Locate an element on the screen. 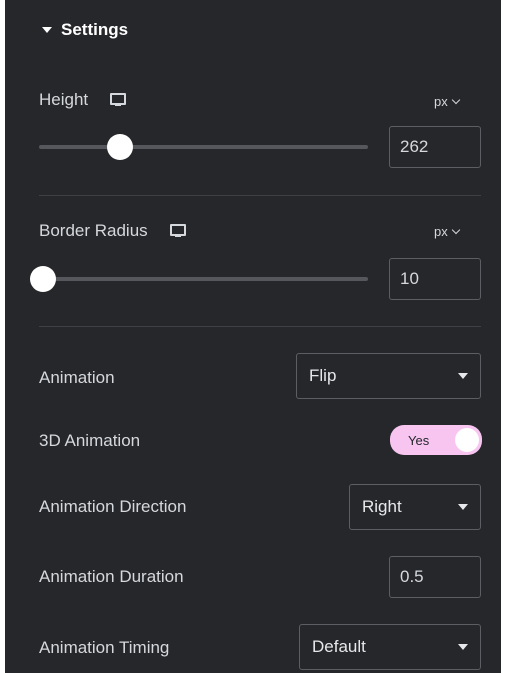 The height and width of the screenshot is (673, 506). height-unit-select: px is located at coordinates (447, 101).